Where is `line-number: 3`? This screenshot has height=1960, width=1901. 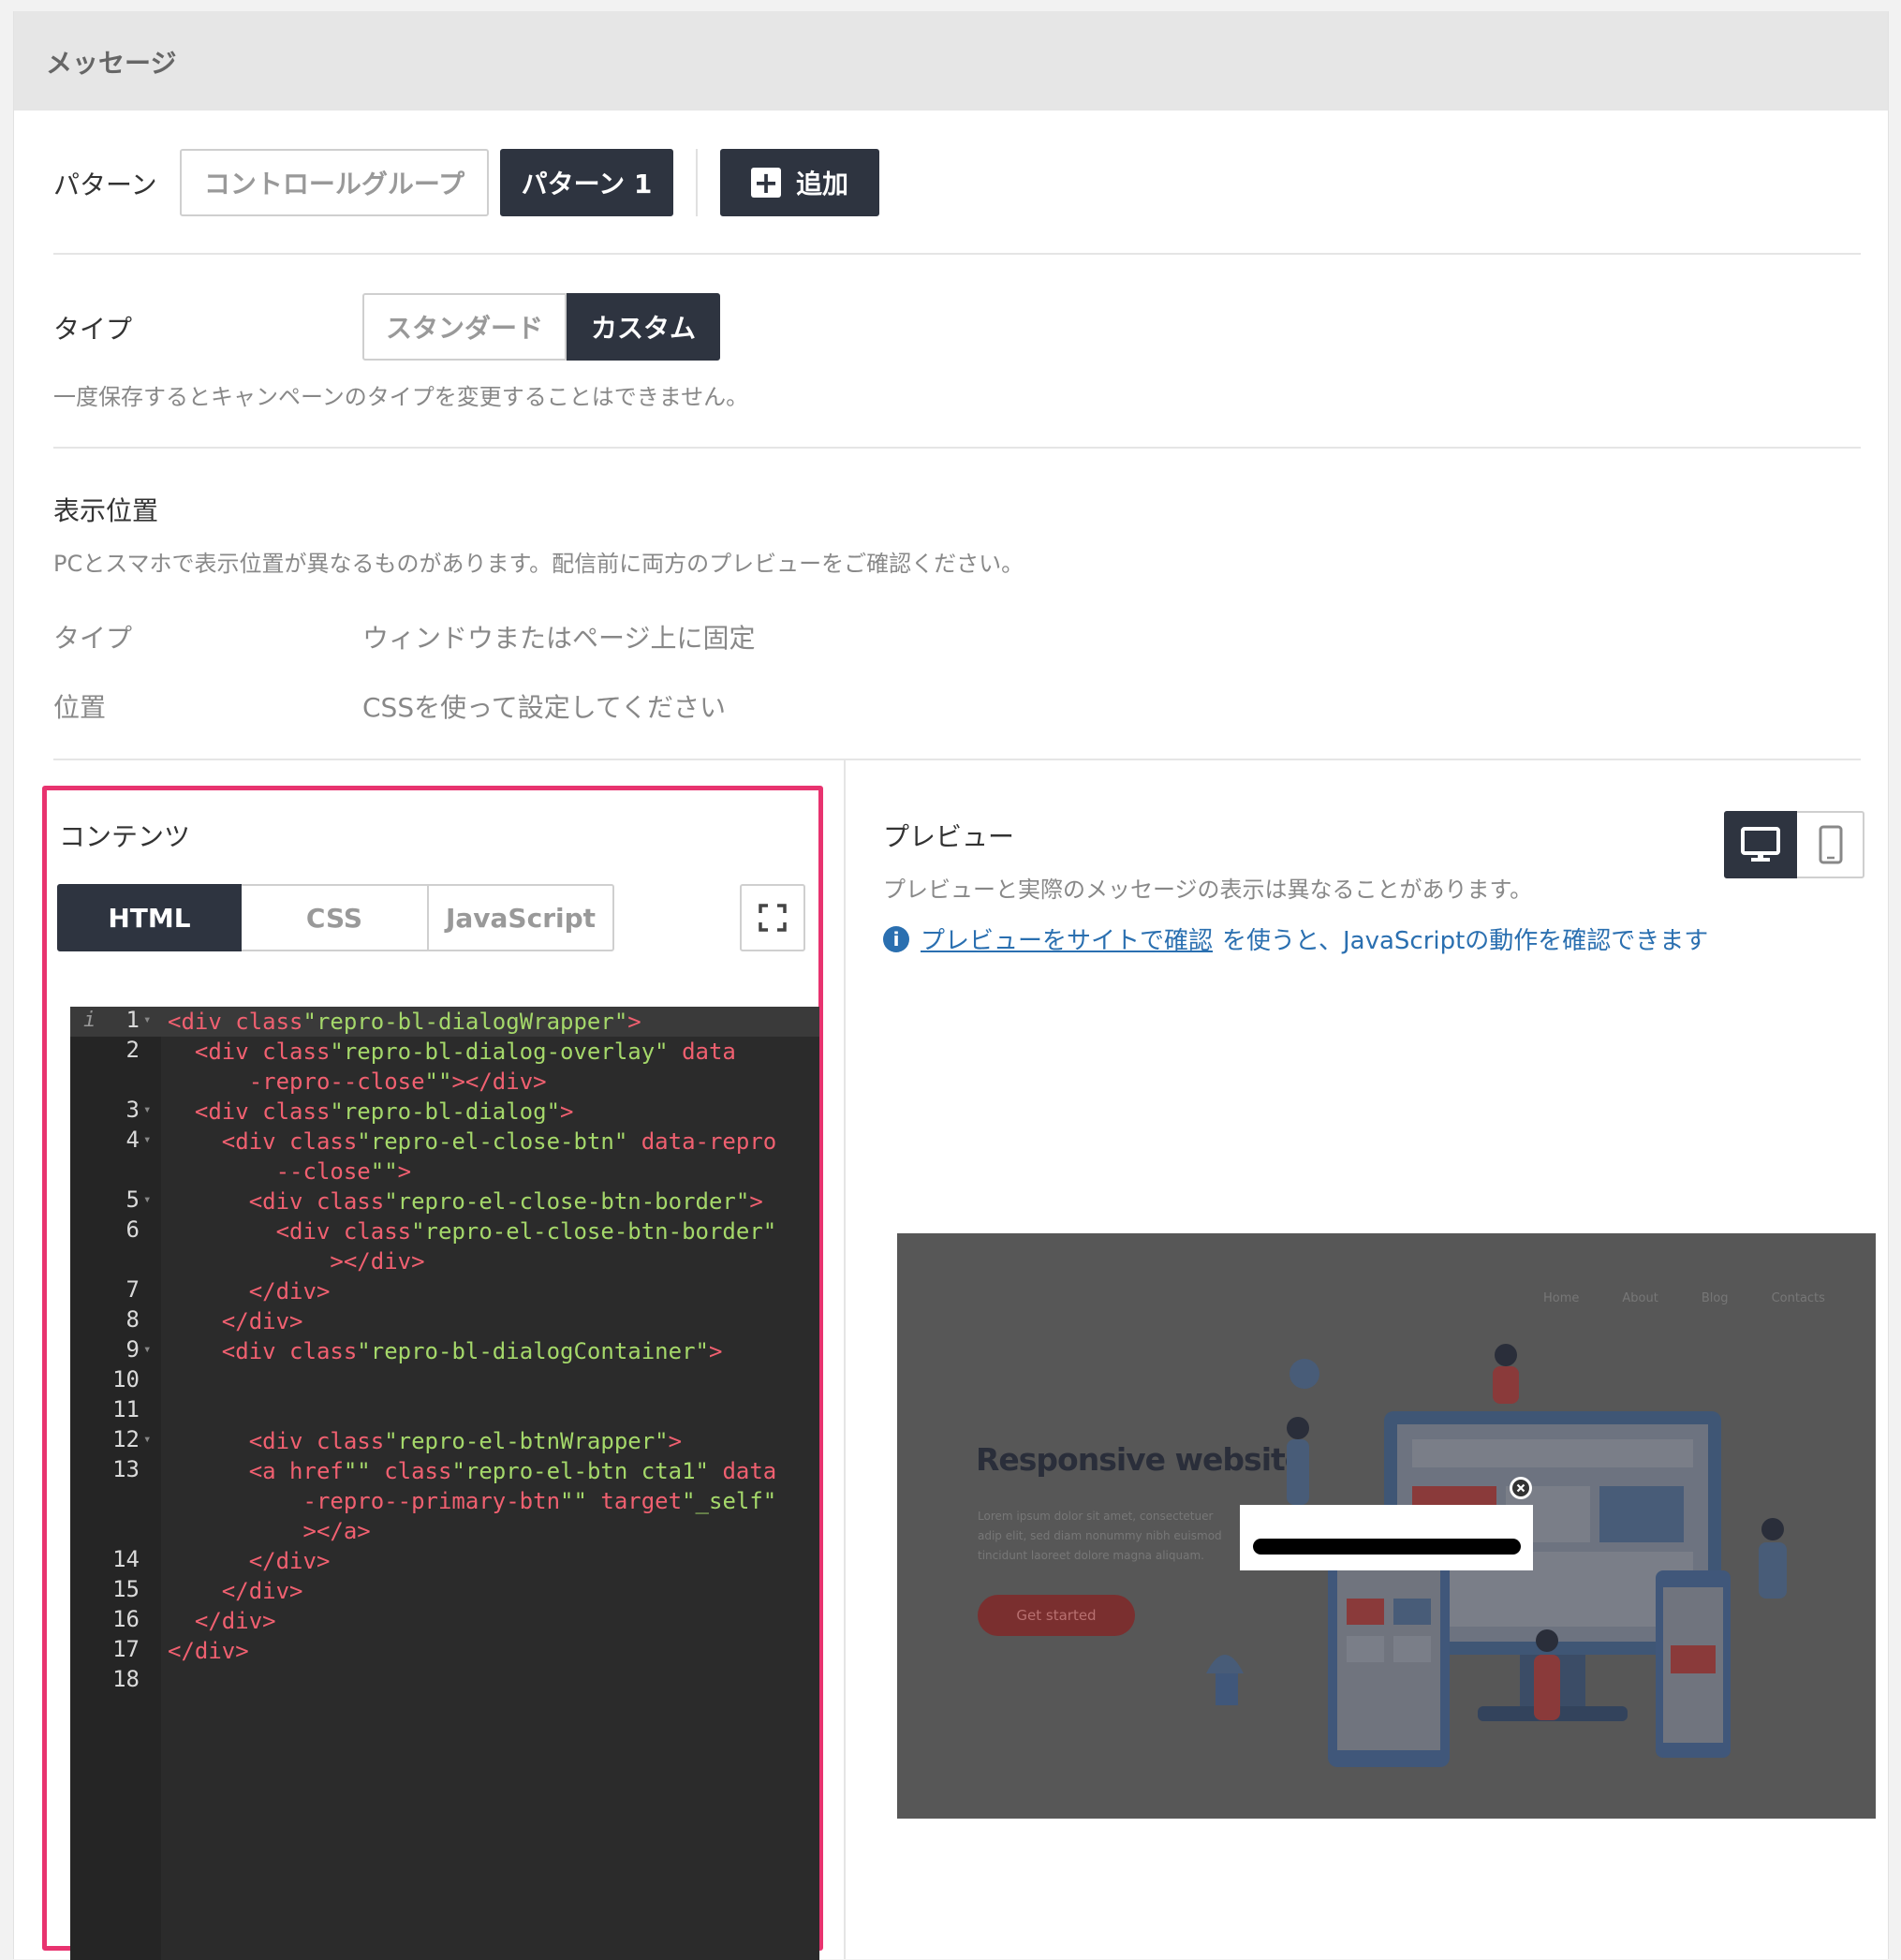
line-number: 3 is located at coordinates (132, 1110).